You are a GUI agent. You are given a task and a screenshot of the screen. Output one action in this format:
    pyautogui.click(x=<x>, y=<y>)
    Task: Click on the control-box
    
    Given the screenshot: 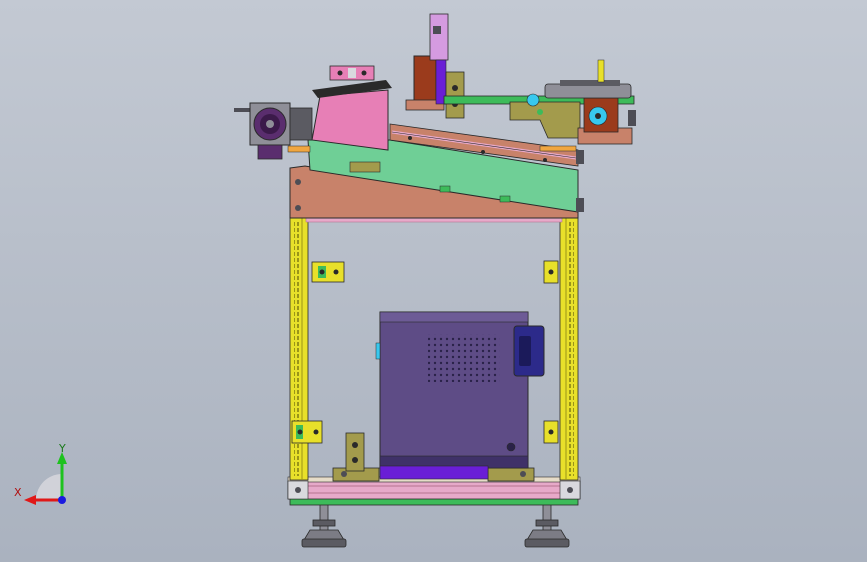 What is the action you would take?
    pyautogui.click(x=452, y=390)
    